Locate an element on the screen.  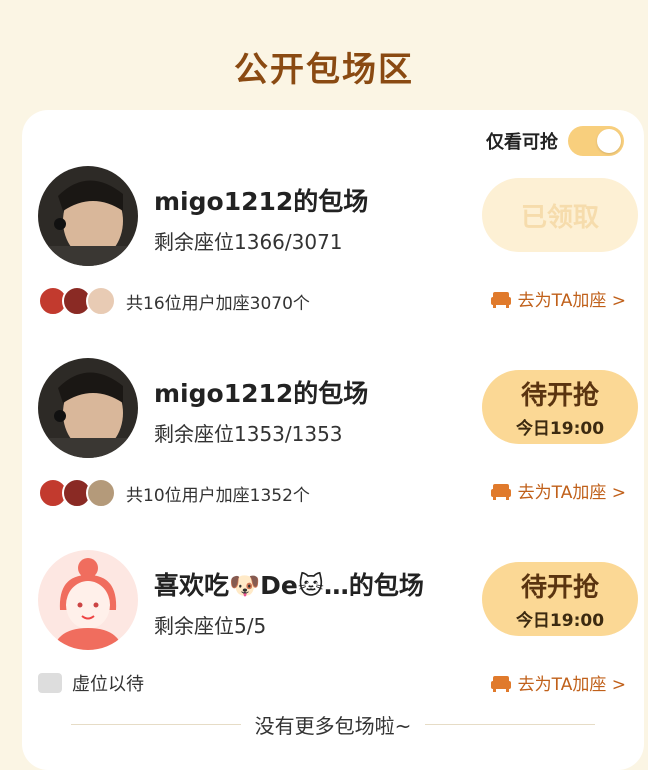
session-name: 喜欢吃🐶De🐱…的包场 is located at coordinates (289, 585).